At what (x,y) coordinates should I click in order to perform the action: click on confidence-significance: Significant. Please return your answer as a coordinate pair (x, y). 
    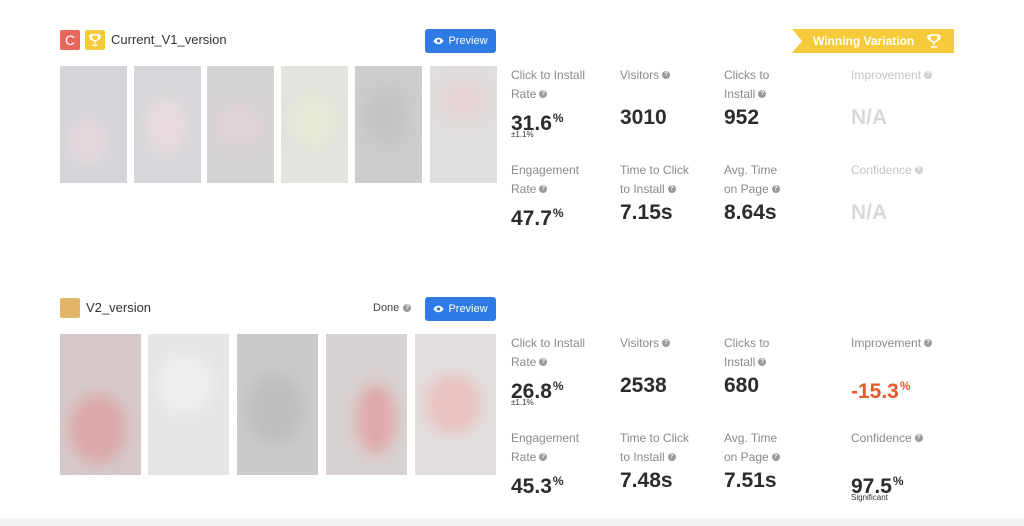
    Looking at the image, I should click on (869, 497).